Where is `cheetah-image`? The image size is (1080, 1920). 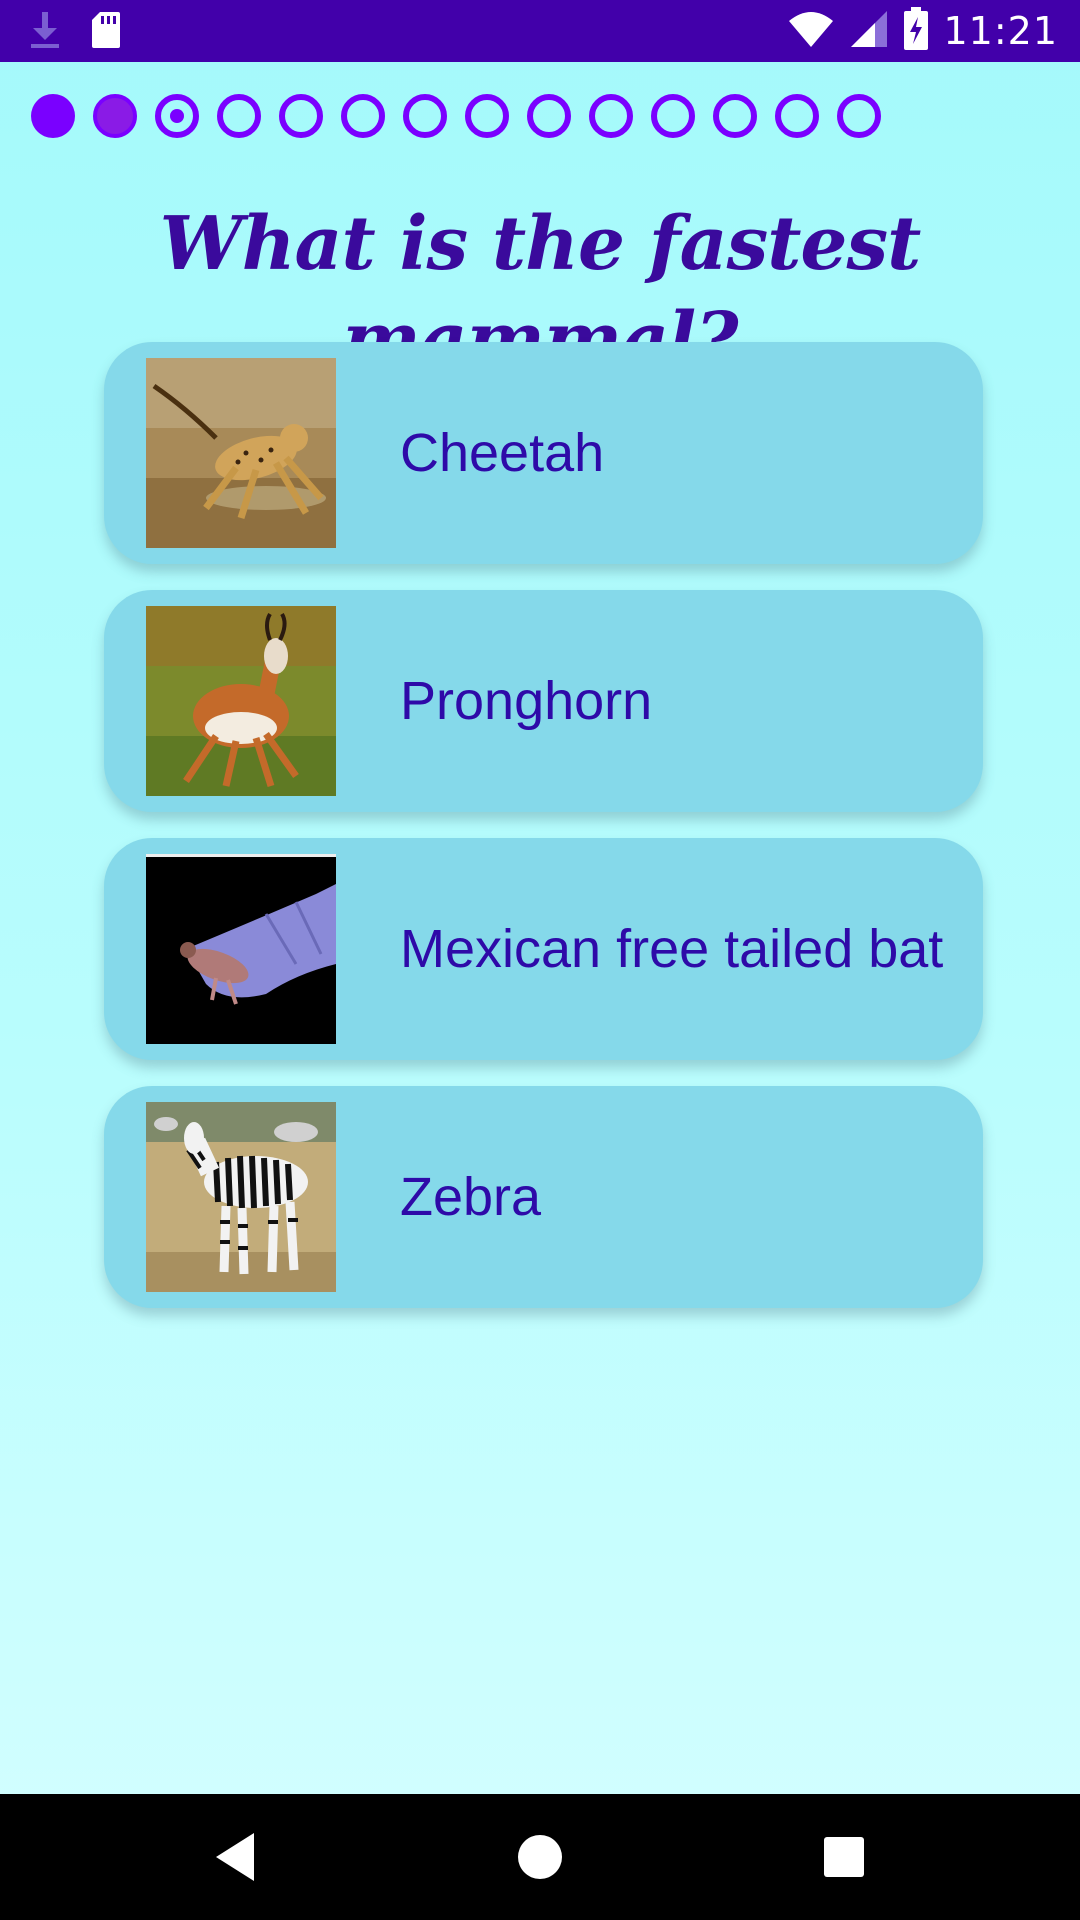 cheetah-image is located at coordinates (241, 453).